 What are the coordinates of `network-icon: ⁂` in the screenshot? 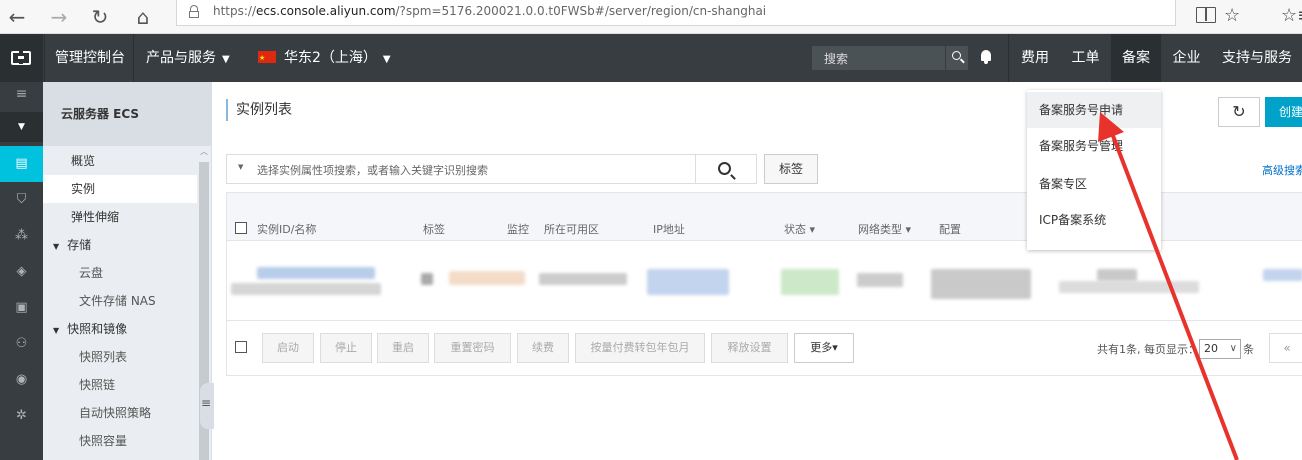 It's located at (21, 236).